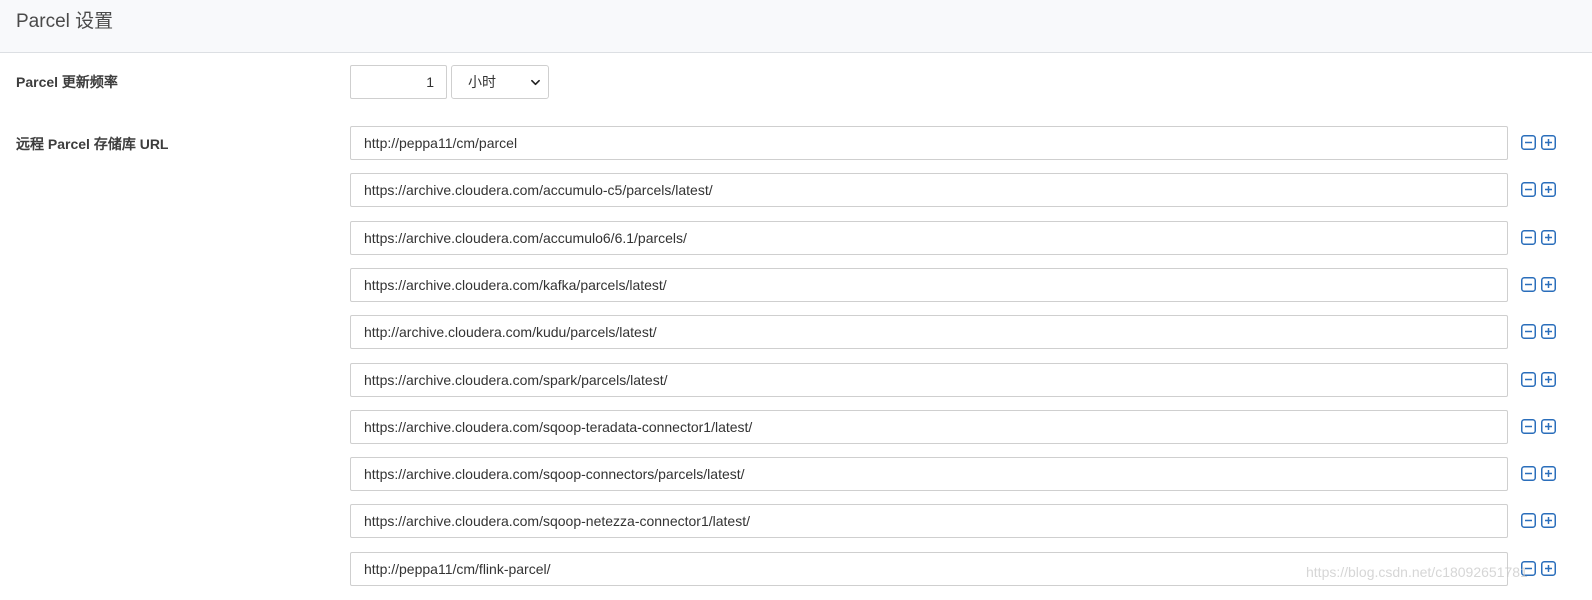 The image size is (1592, 600). Describe the element at coordinates (398, 82) in the screenshot. I see `update-frequency-input` at that location.